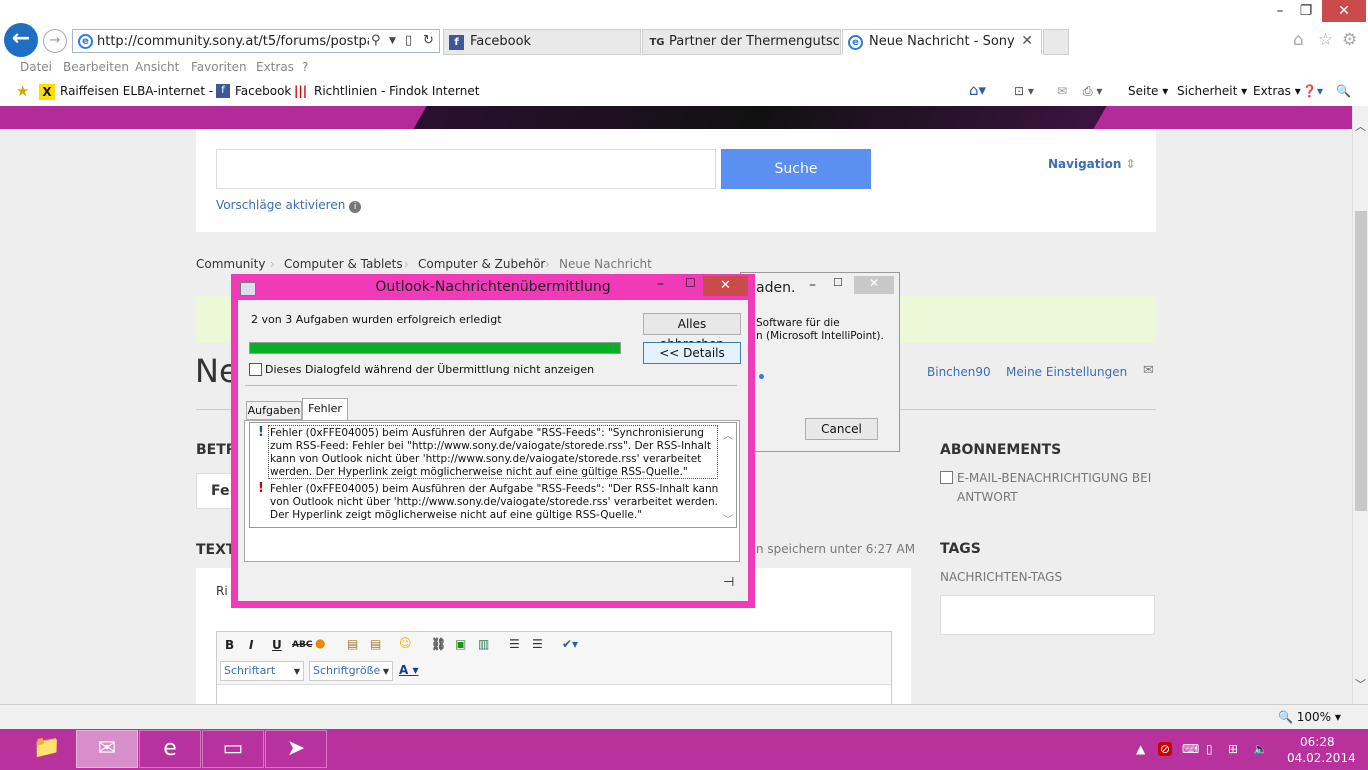 Image resolution: width=1368 pixels, height=770 pixels. Describe the element at coordinates (351, 671) in the screenshot. I see `size-select: Schriftgröße ▼` at that location.